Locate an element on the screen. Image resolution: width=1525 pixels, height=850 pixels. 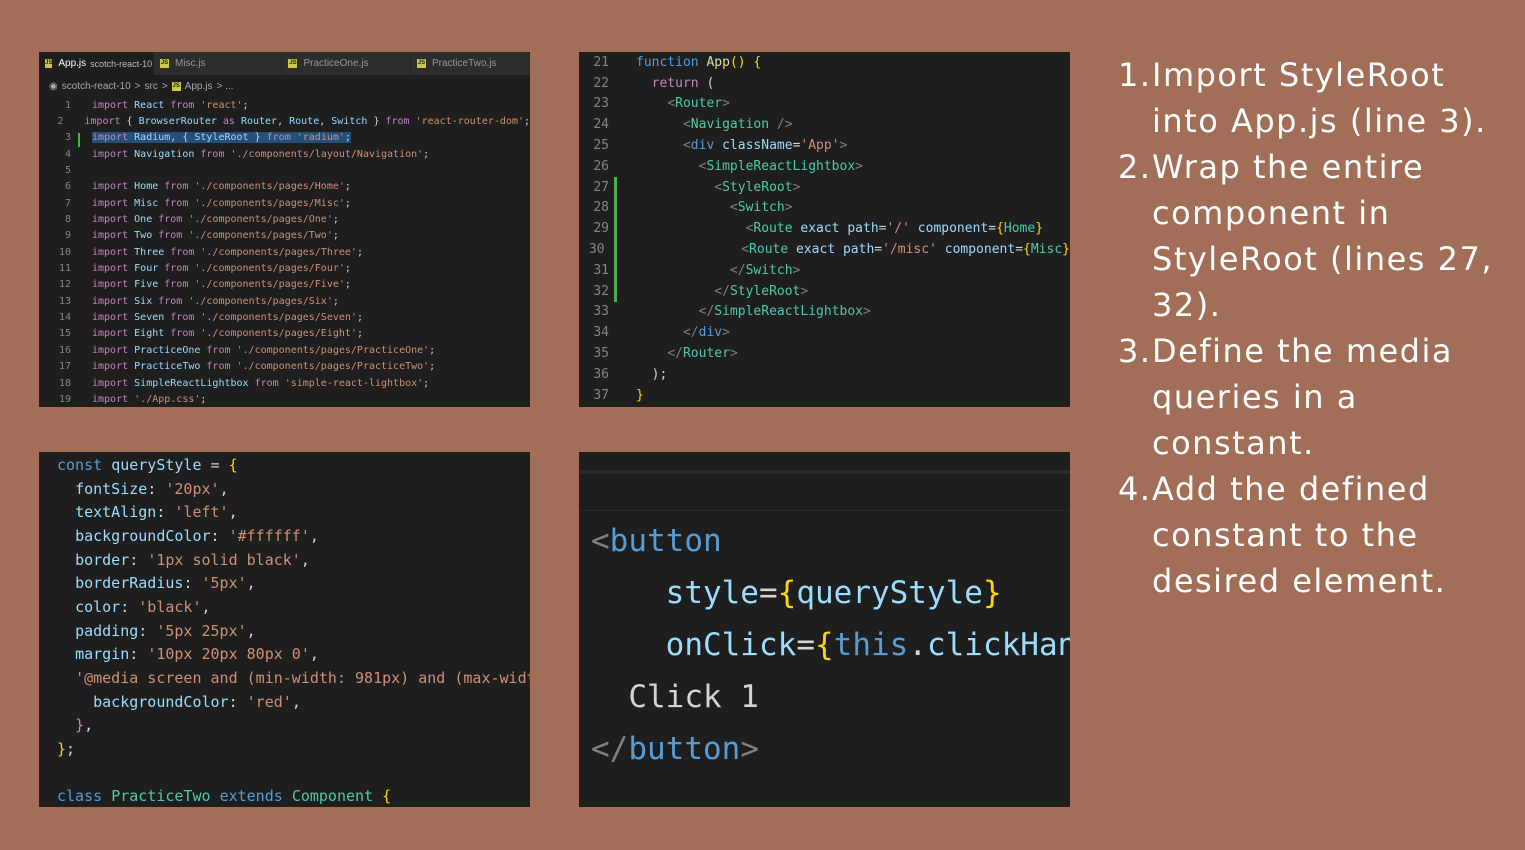
code-text: </Router> is located at coordinates (686, 354).